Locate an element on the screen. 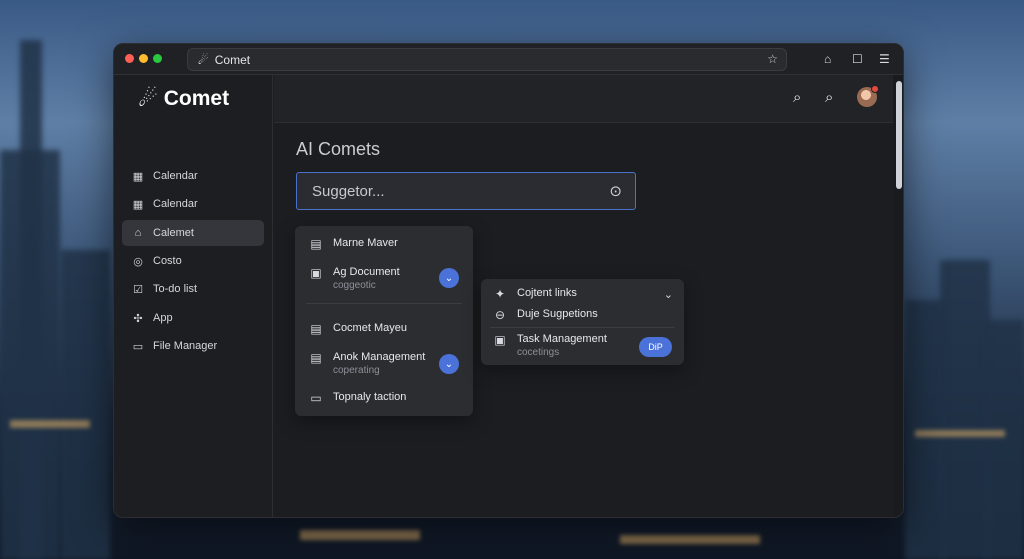  search-icon: ⌕ is located at coordinates (797, 97).